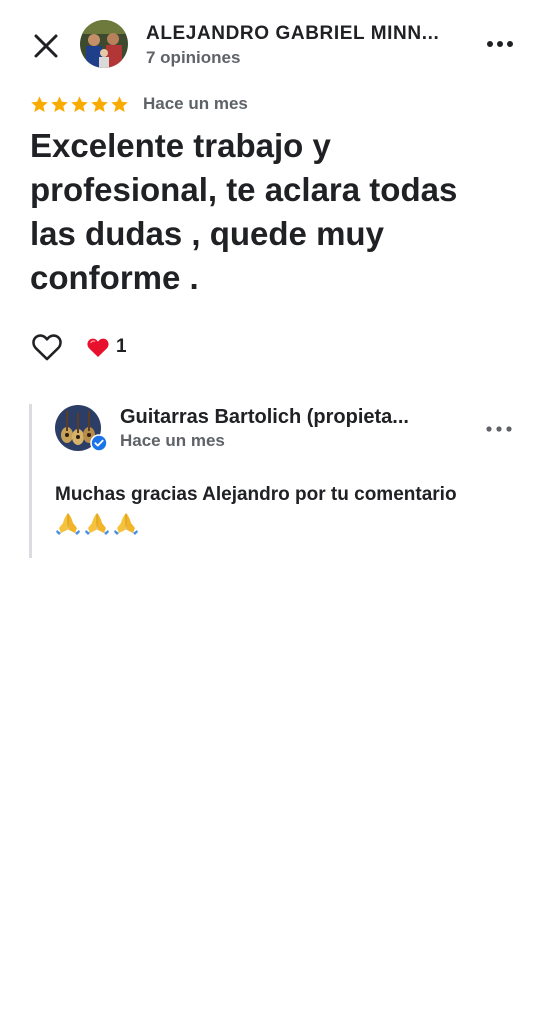 The height and width of the screenshot is (1023, 545). What do you see at coordinates (121, 346) in the screenshot?
I see `reaction-count: 1` at bounding box center [121, 346].